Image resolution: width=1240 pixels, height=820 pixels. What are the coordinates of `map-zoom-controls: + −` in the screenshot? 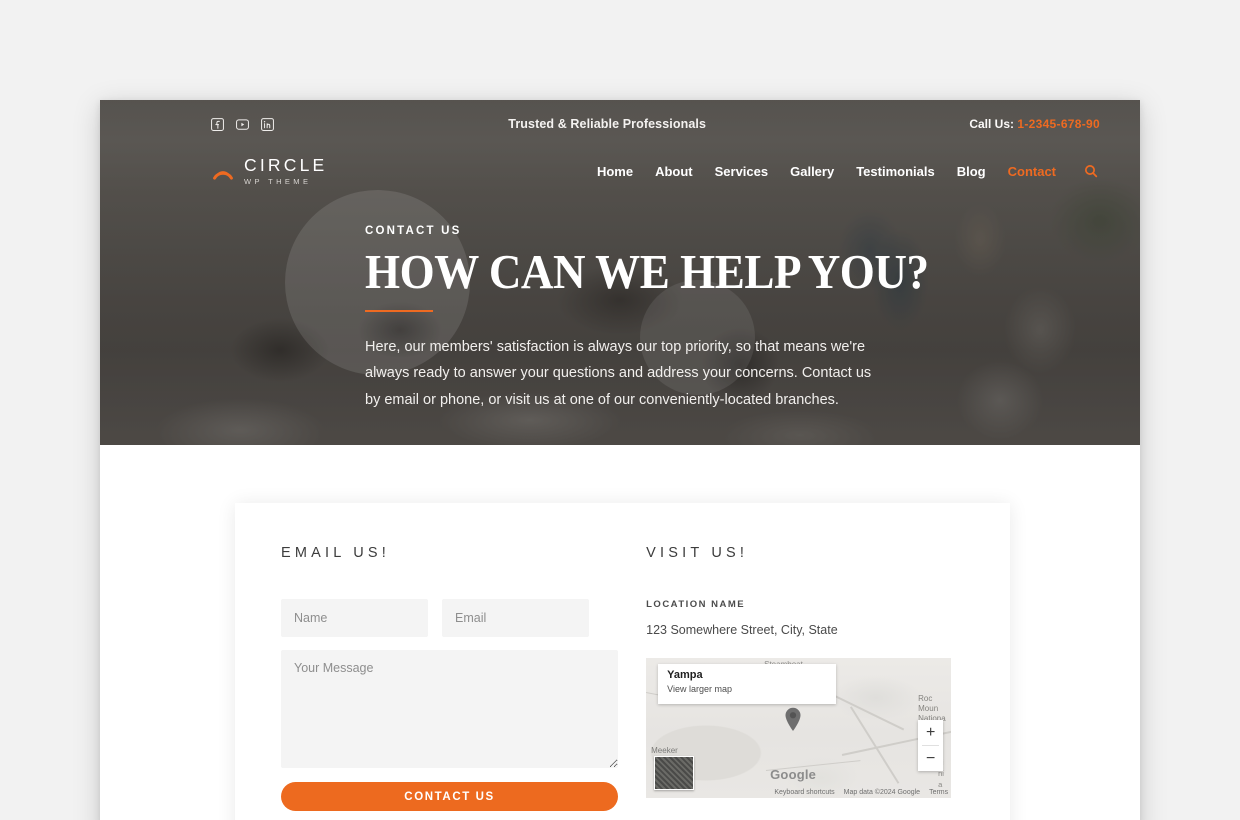 It's located at (931, 745).